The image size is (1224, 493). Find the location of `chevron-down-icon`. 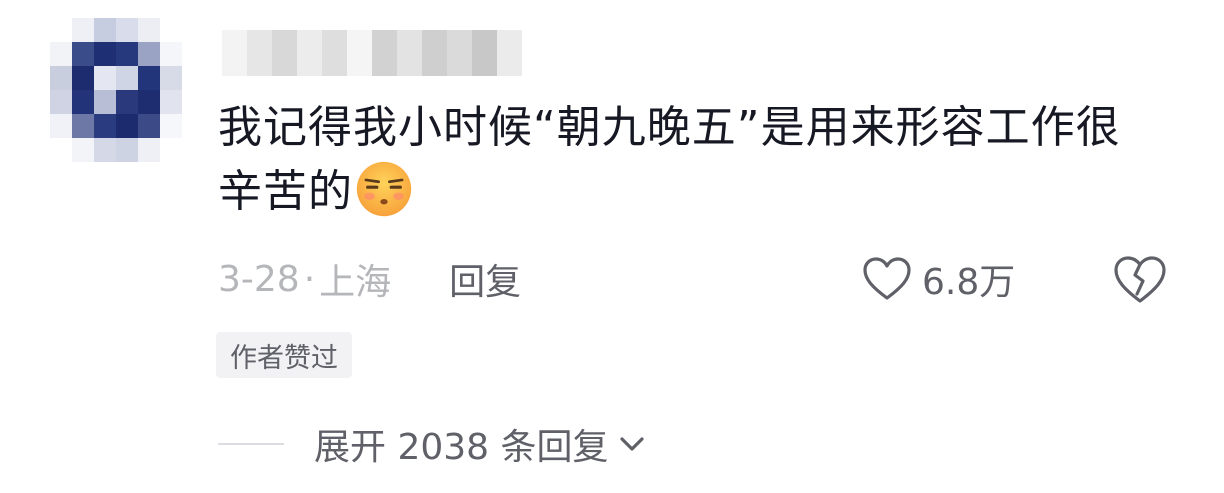

chevron-down-icon is located at coordinates (631, 444).